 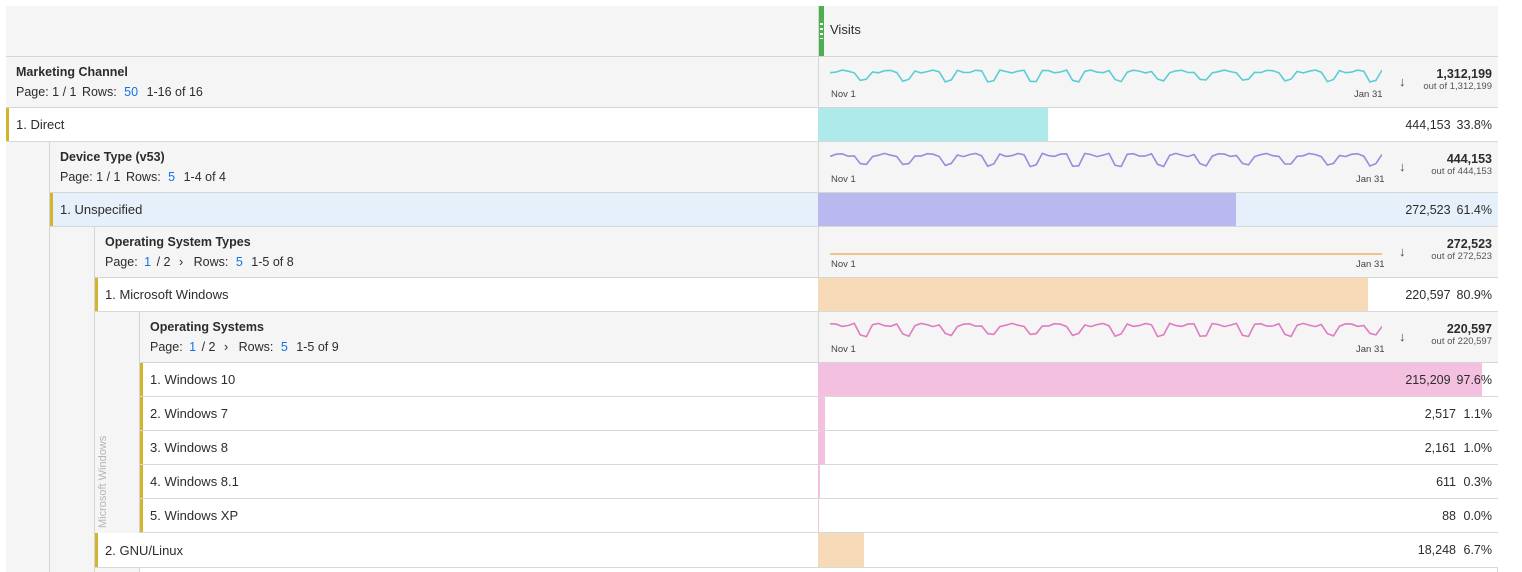 What do you see at coordinates (117, 422) in the screenshot?
I see `indent-gutter-level3: Microsoft Windows` at bounding box center [117, 422].